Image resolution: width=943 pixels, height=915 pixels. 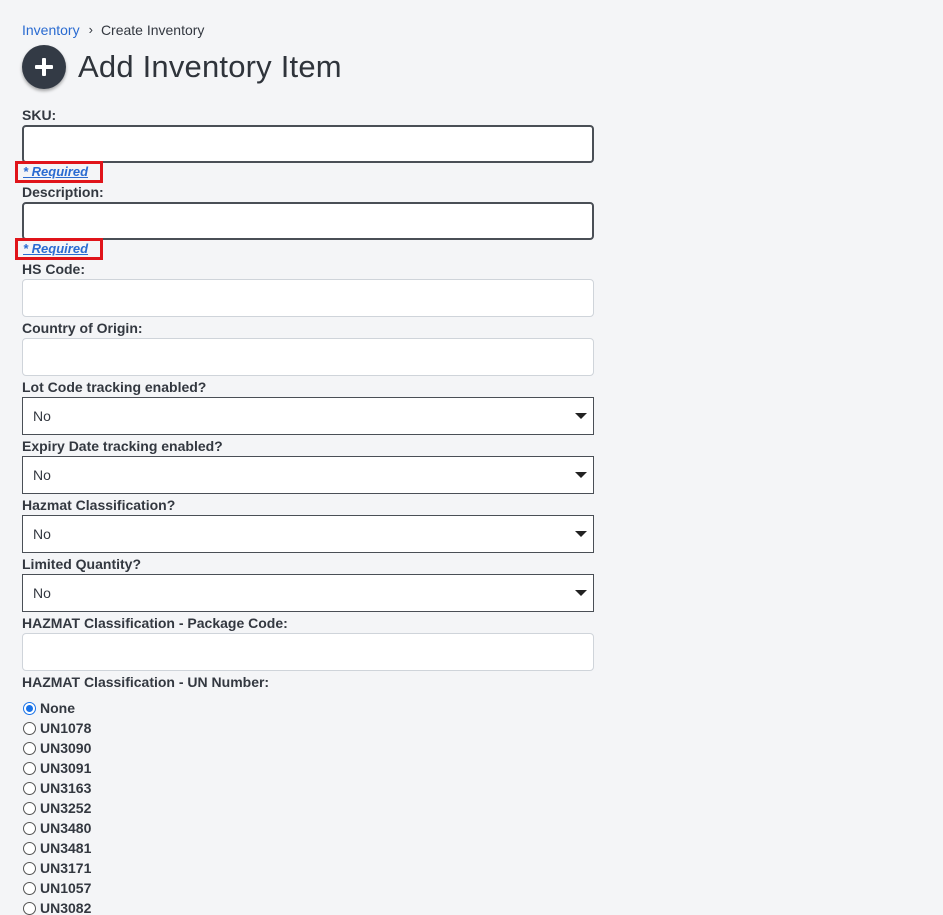 What do you see at coordinates (155, 623) in the screenshot?
I see `package-code-label: HAZMAT Classification - Package Code:` at bounding box center [155, 623].